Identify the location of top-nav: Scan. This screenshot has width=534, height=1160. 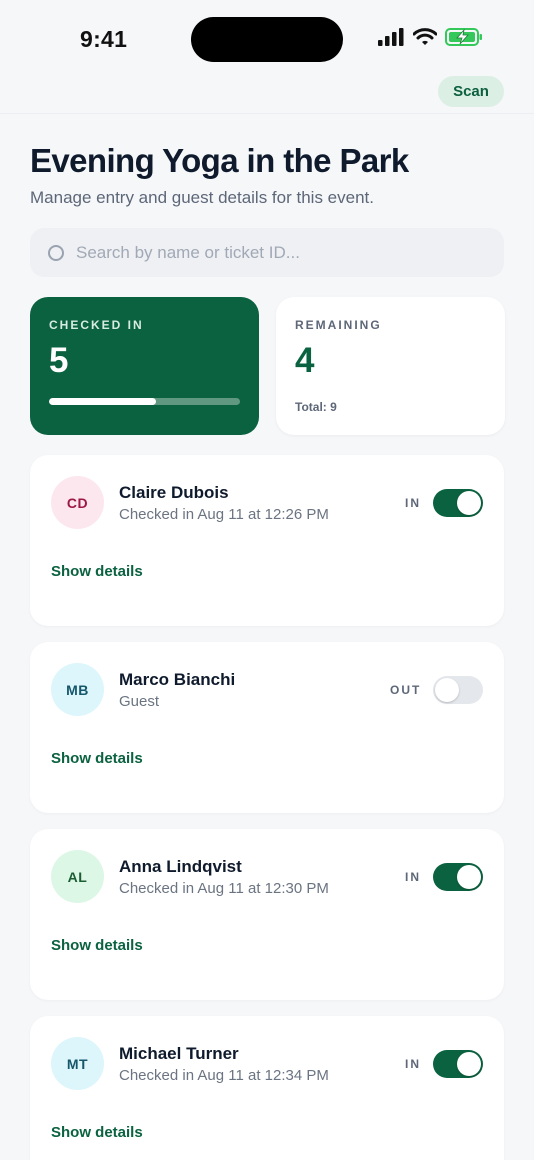
(267, 93).